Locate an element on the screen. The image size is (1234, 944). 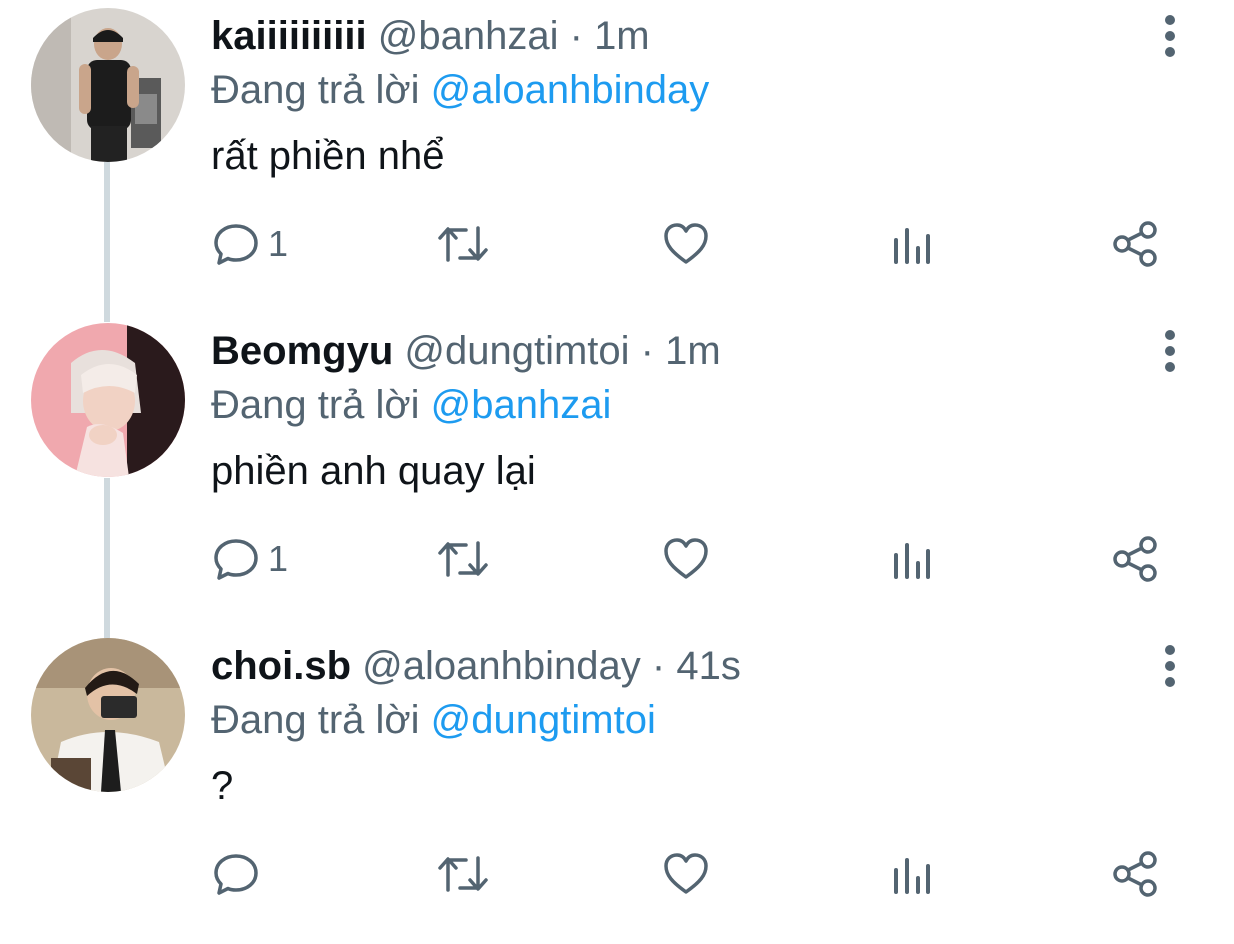
display-name: choi.sb is located at coordinates (281, 666).